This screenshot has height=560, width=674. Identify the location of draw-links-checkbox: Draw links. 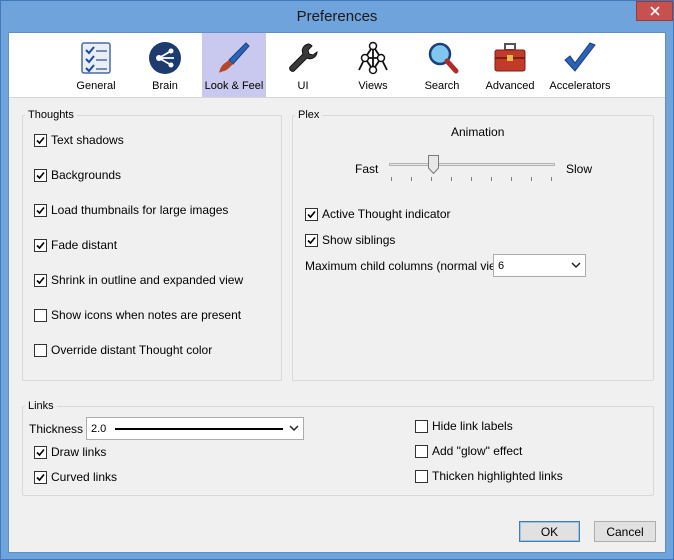
(70, 452).